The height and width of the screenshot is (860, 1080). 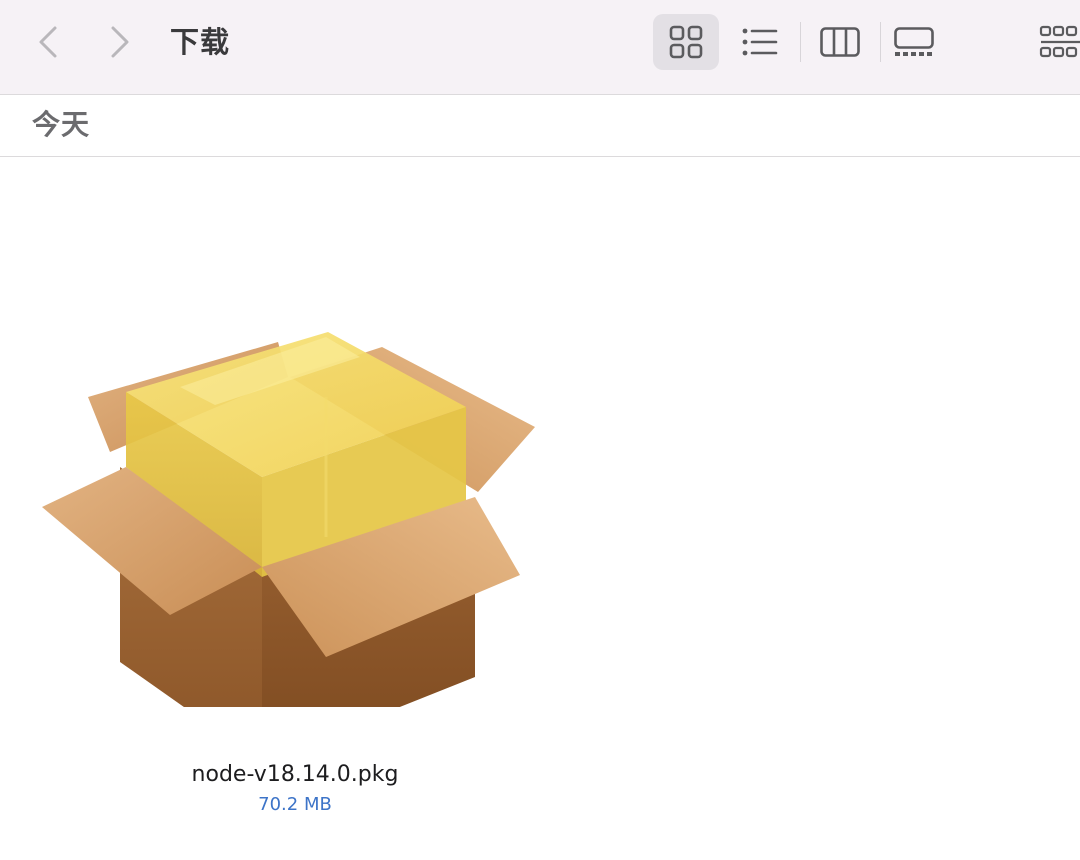 What do you see at coordinates (61, 124) in the screenshot?
I see `section-title: 今天` at bounding box center [61, 124].